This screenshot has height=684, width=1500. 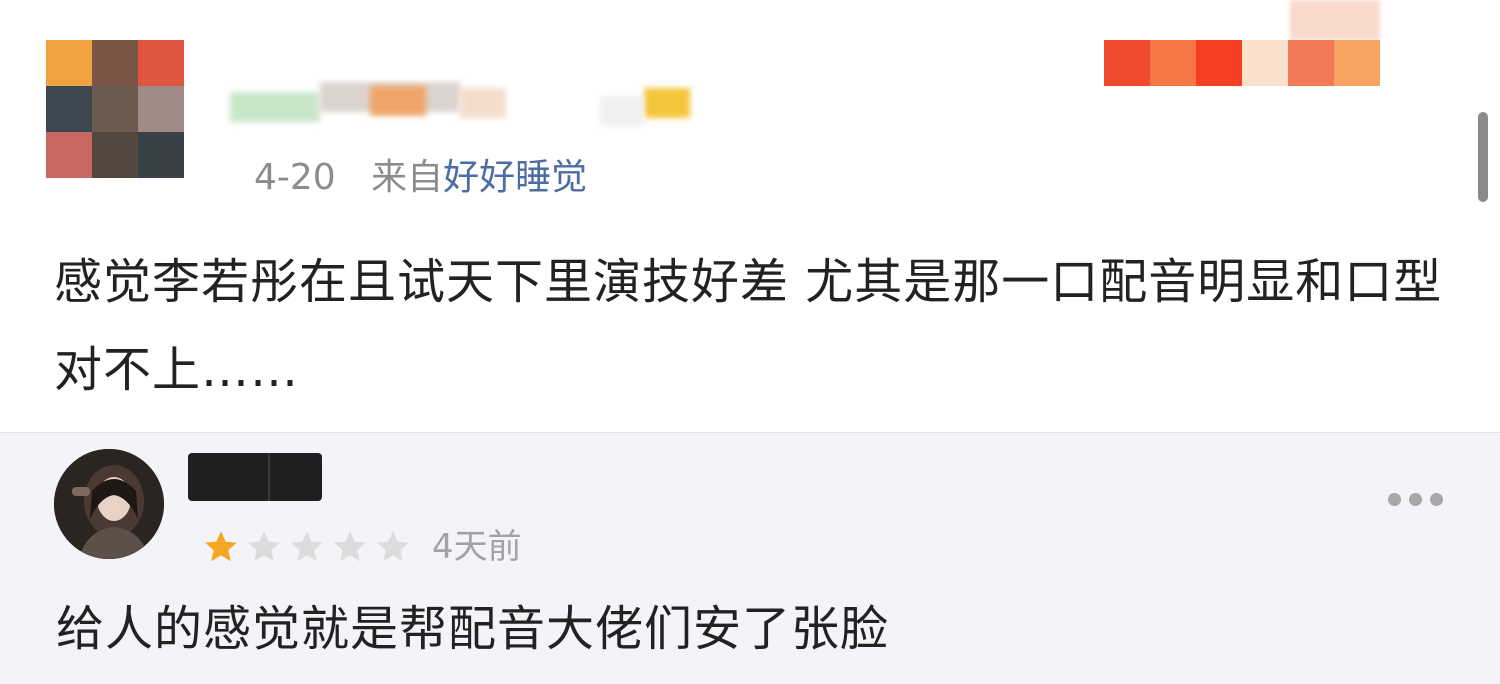 What do you see at coordinates (1335, 20) in the screenshot?
I see `badge-ghost-obscured` at bounding box center [1335, 20].